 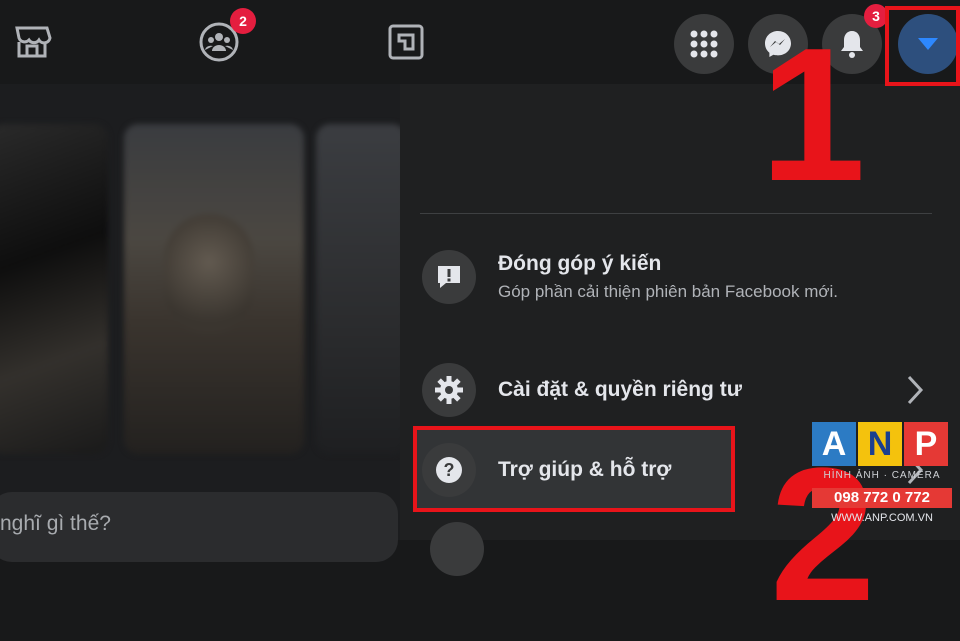 I want to click on groups-badge: 2, so click(x=243, y=21).